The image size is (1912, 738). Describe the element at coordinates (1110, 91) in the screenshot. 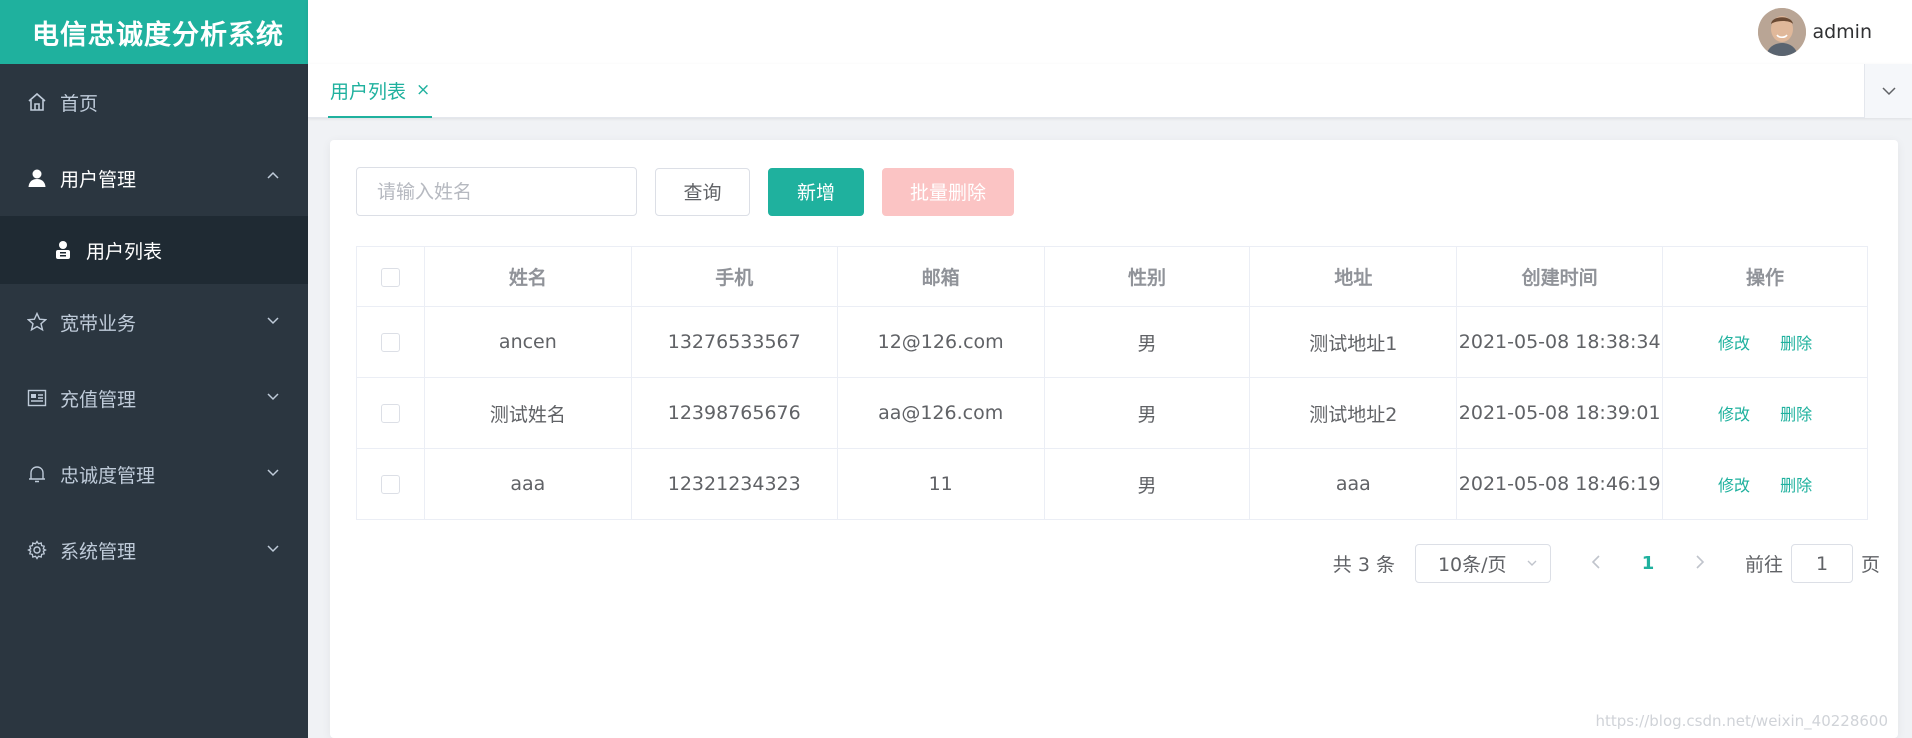

I see `tabs-bar: 用户列表 ×` at that location.